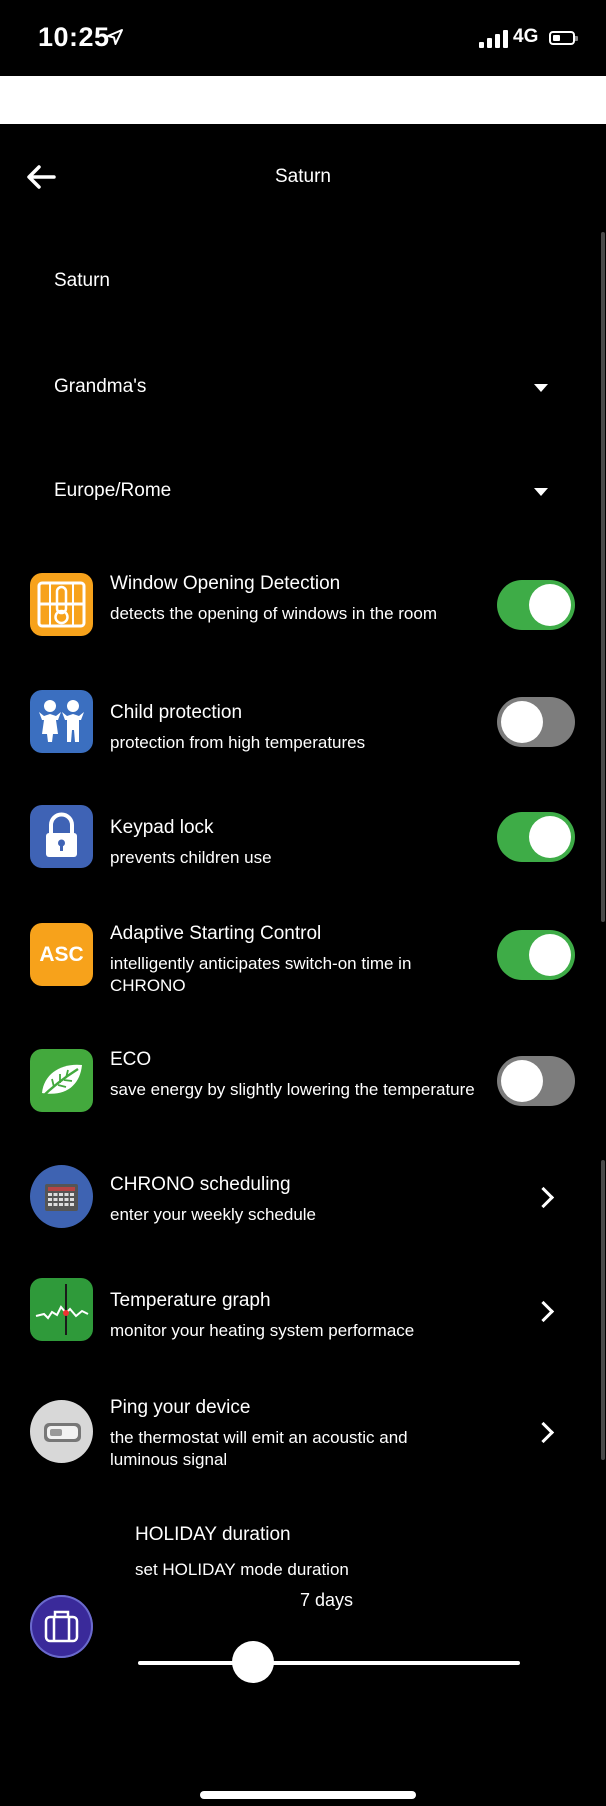 This screenshot has width=606, height=1806. What do you see at coordinates (242, 1569) in the screenshot?
I see `holiday-subtitle: set HOLIDAY mode duration` at bounding box center [242, 1569].